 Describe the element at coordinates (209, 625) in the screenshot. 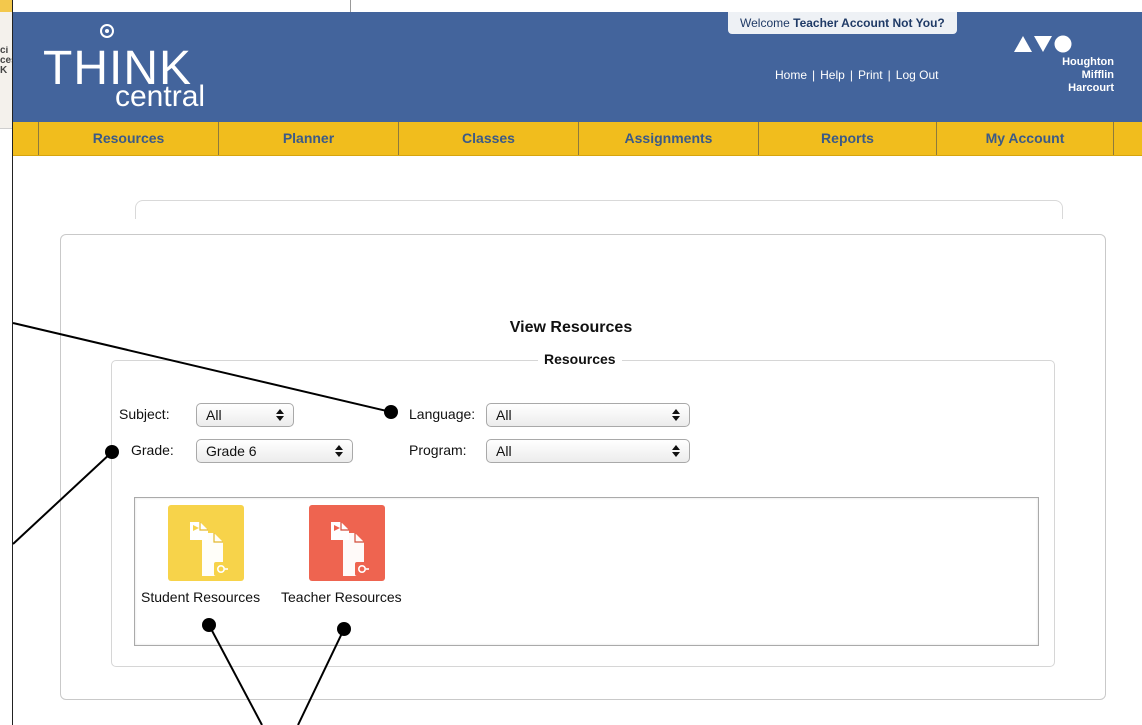

I see `callout-dot-student` at that location.